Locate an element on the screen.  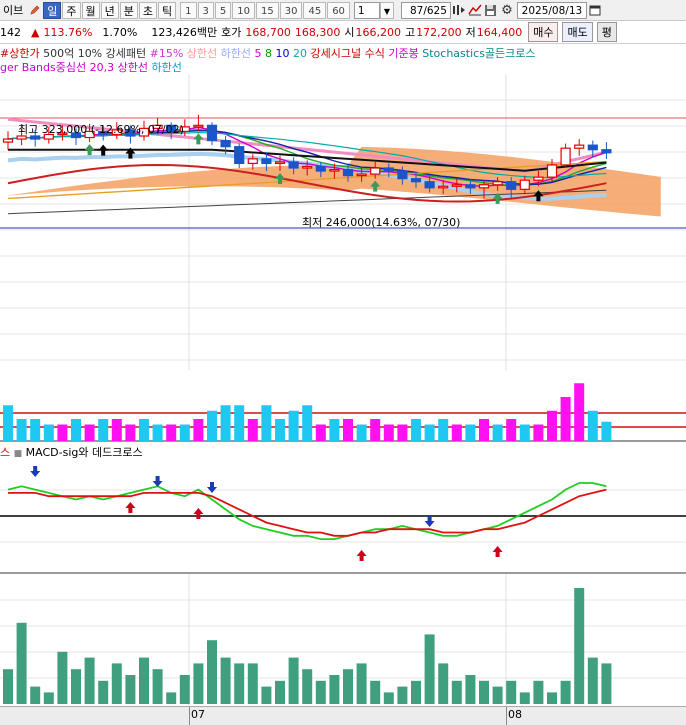
date-field: 2025/08/13 is located at coordinates (551, 10).